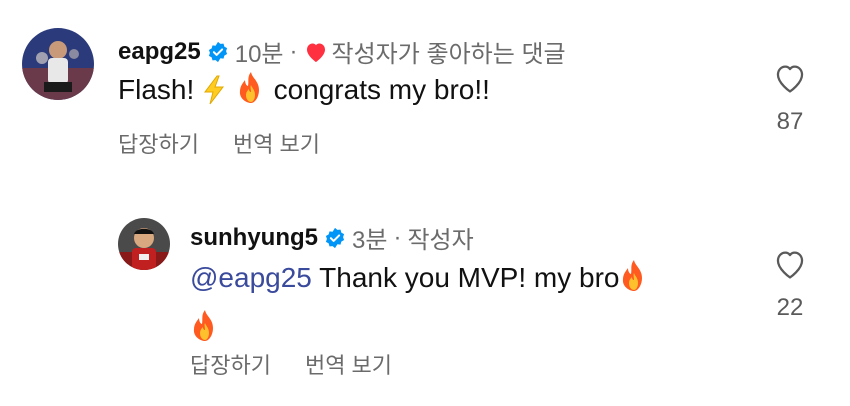 This screenshot has width=850, height=406. What do you see at coordinates (215, 96) in the screenshot?
I see `lightning-emoji-icon` at bounding box center [215, 96].